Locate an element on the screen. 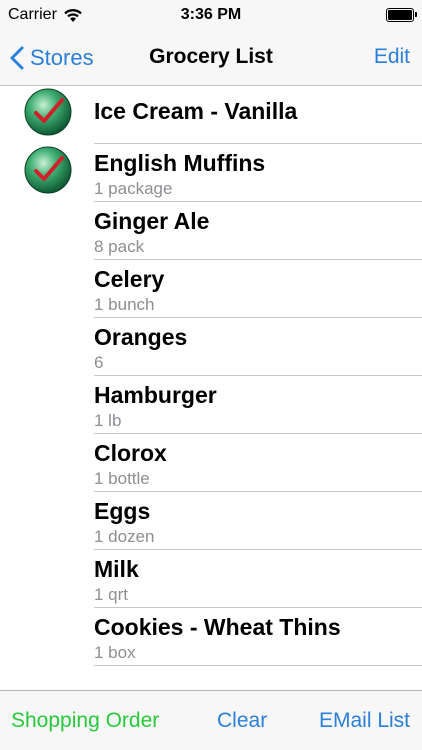 This screenshot has width=422, height=750. page-title: Grocery List is located at coordinates (211, 56).